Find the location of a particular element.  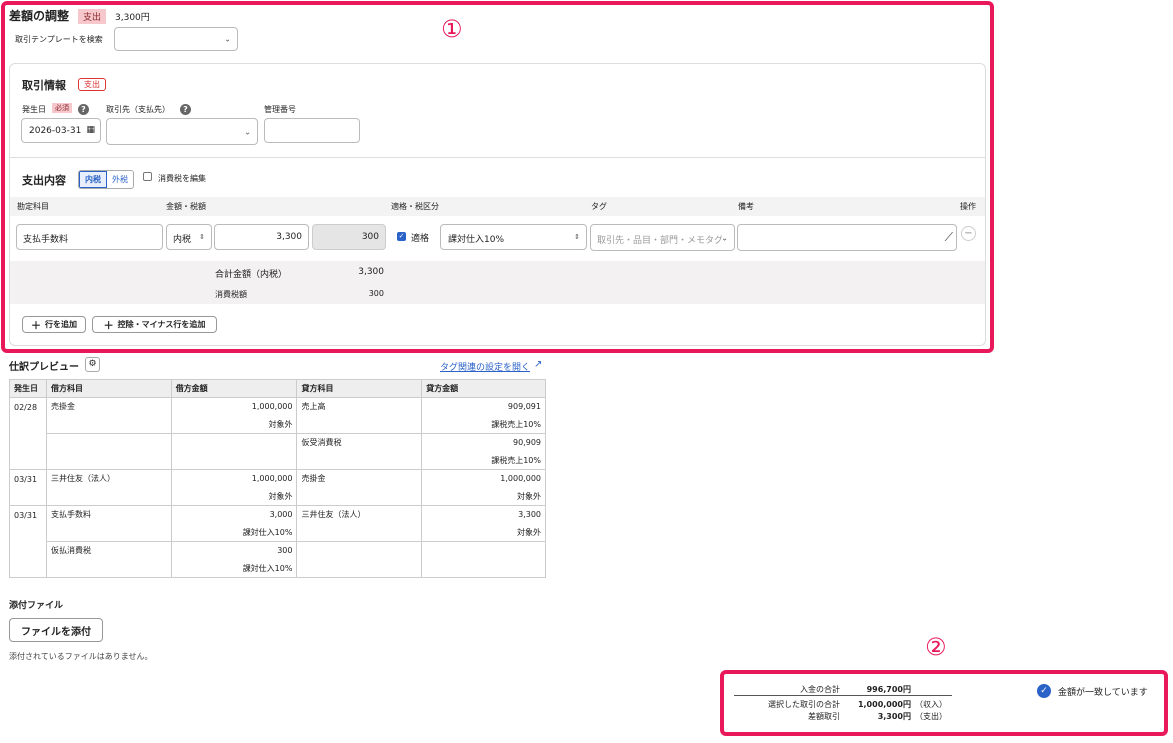

cell-debit: 仮払消費税 is located at coordinates (108, 550).